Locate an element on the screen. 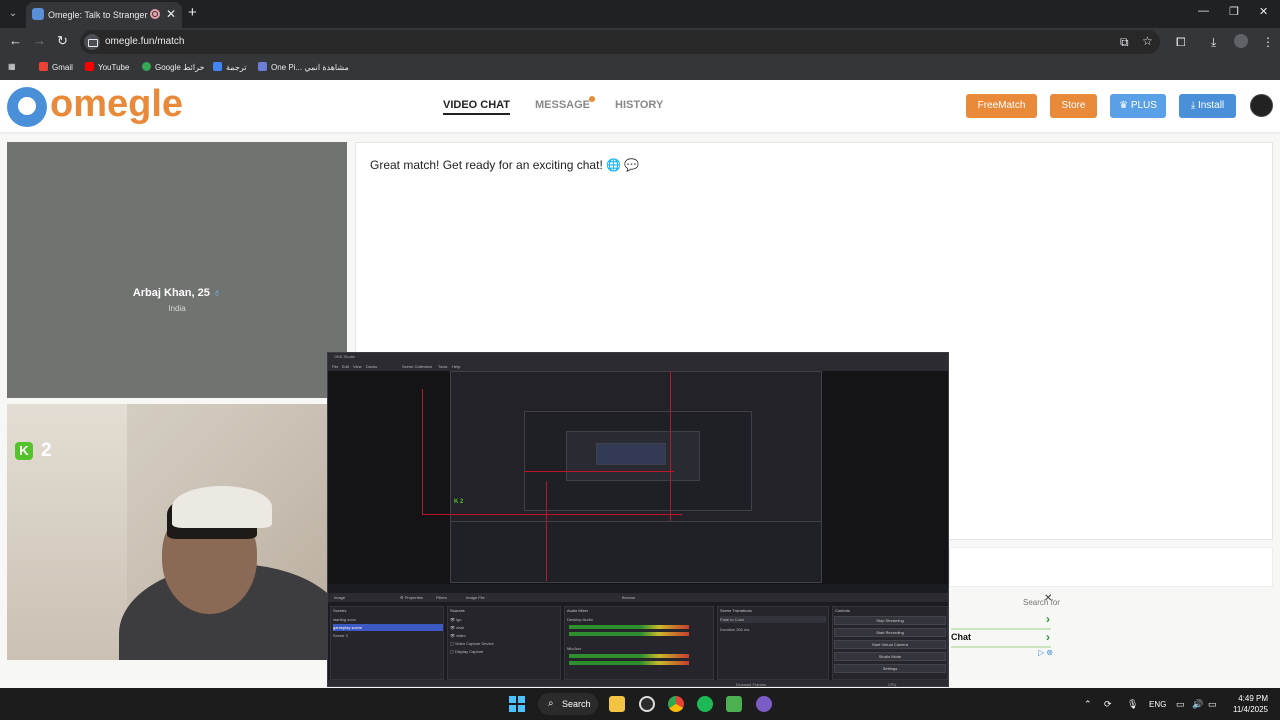 The height and width of the screenshot is (720, 1280). bookmark-youtube: YouTube is located at coordinates (107, 67).